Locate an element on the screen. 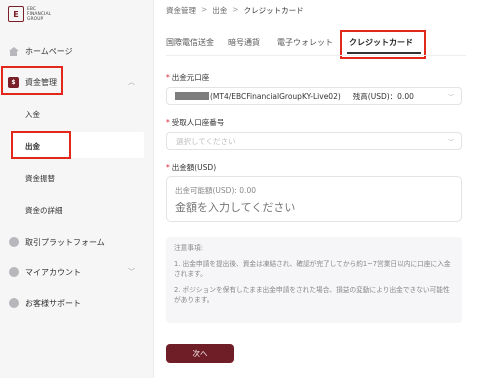 This screenshot has width=480, height=378. sidebar-subitem-deposit: 入金 is located at coordinates (32, 114).